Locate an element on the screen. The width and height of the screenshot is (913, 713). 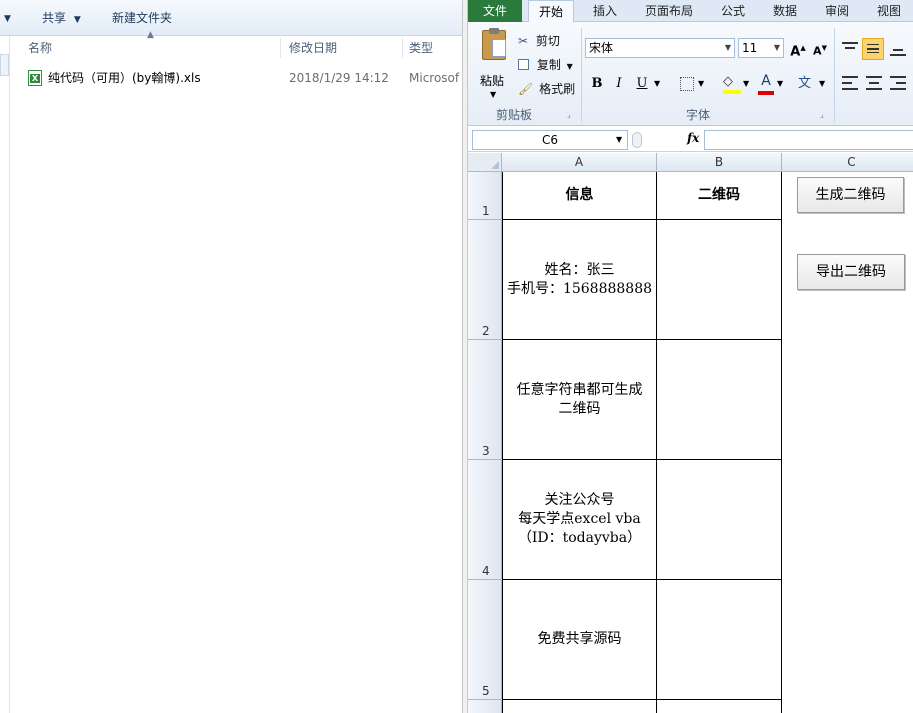
cell-a3: 任意字符串都可生成 二维码 is located at coordinates (580, 400).